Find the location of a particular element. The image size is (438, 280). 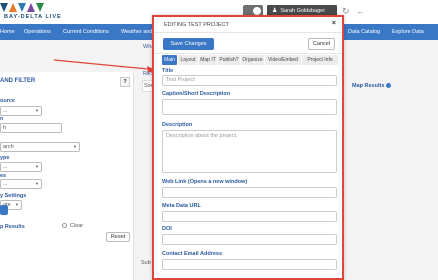

contact-email-input is located at coordinates (249, 264).